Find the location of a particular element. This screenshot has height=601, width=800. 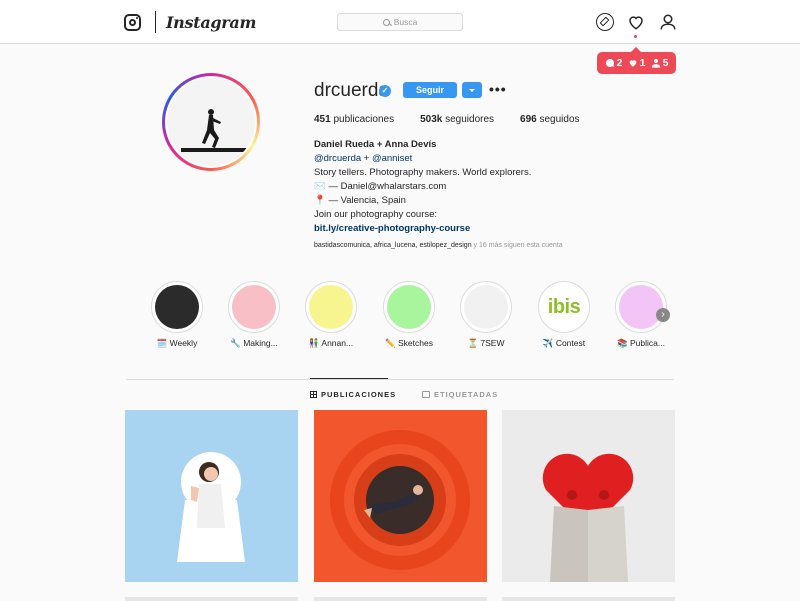

following-stat: 696 seguidos is located at coordinates (550, 119).